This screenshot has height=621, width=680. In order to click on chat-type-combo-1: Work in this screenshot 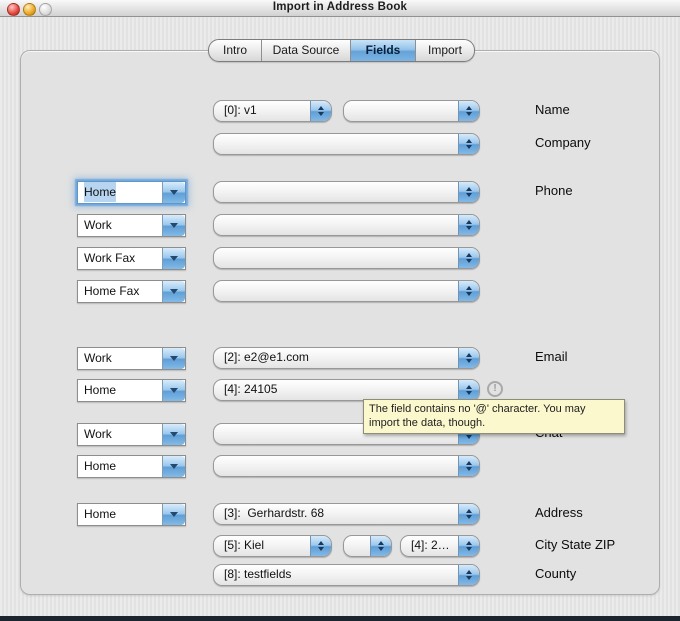, I will do `click(131, 434)`.